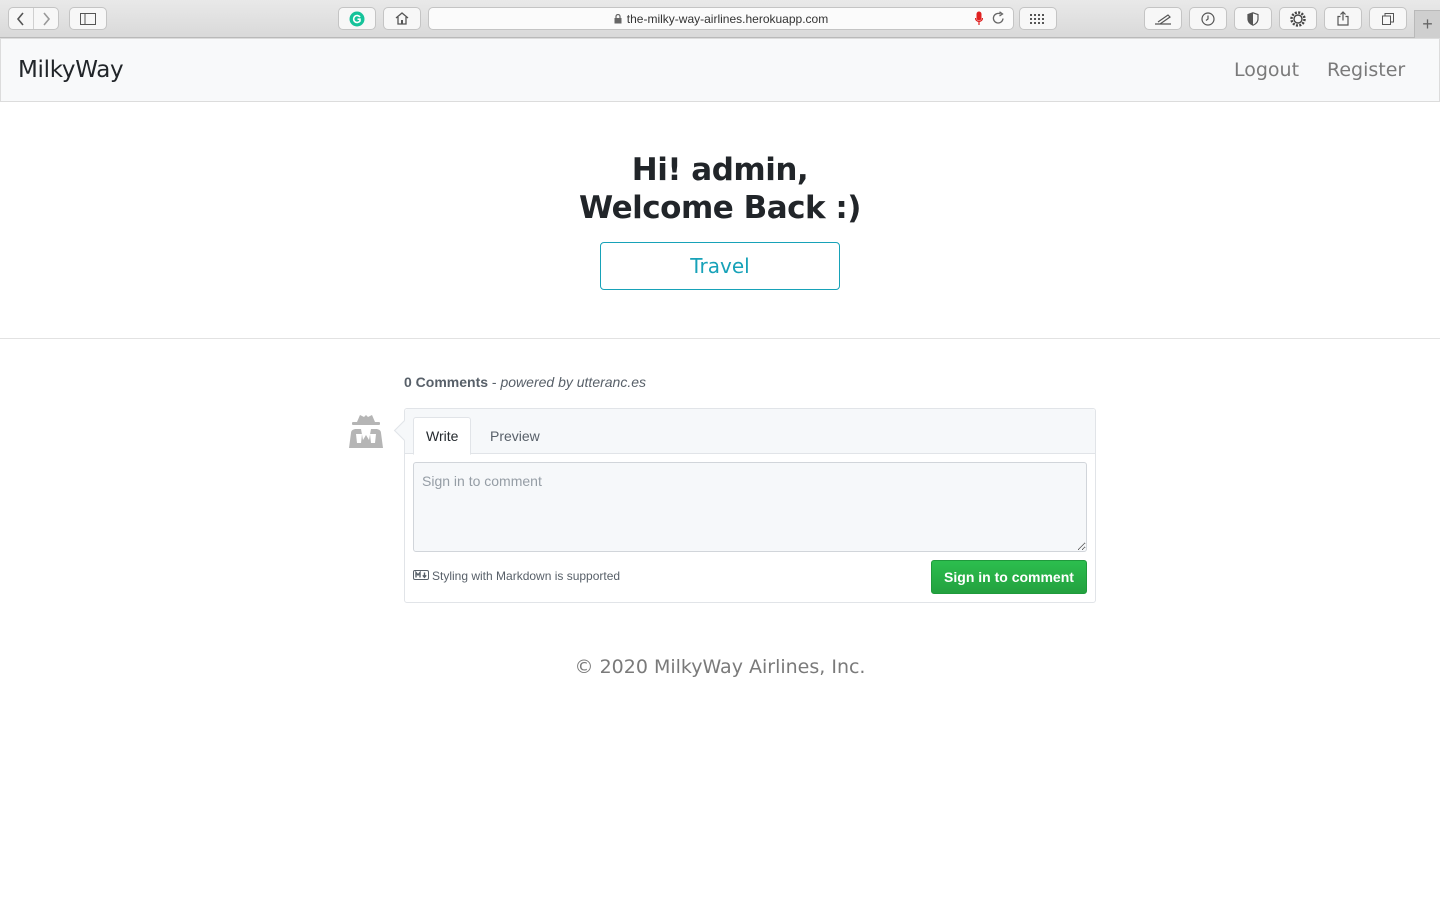 The width and height of the screenshot is (1440, 900). Describe the element at coordinates (1427, 24) in the screenshot. I see `new-tab-button: +` at that location.